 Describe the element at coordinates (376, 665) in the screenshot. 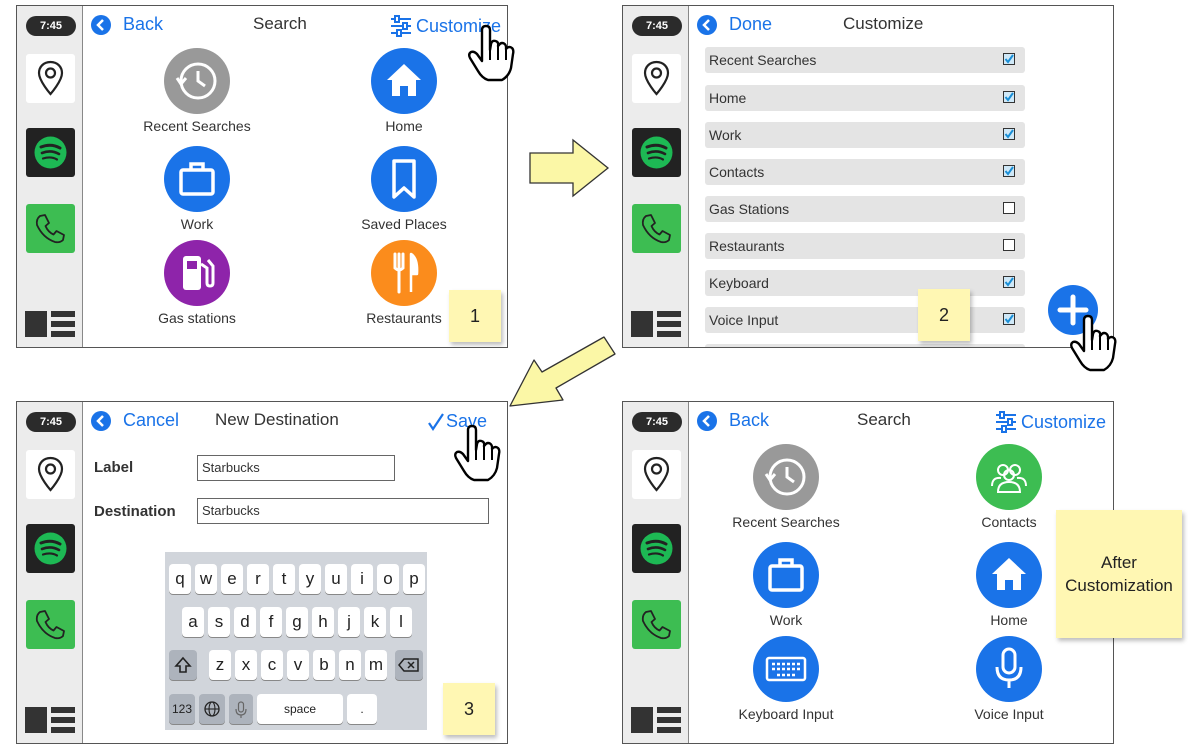

I see `key-m: m` at that location.